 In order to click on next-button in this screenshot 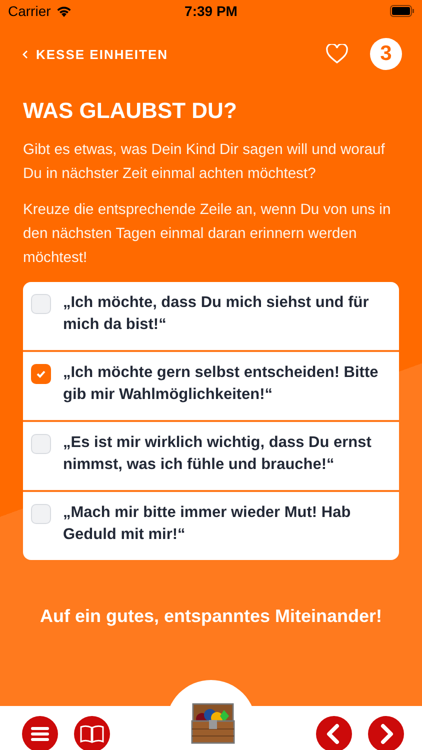, I will do `click(386, 733)`.